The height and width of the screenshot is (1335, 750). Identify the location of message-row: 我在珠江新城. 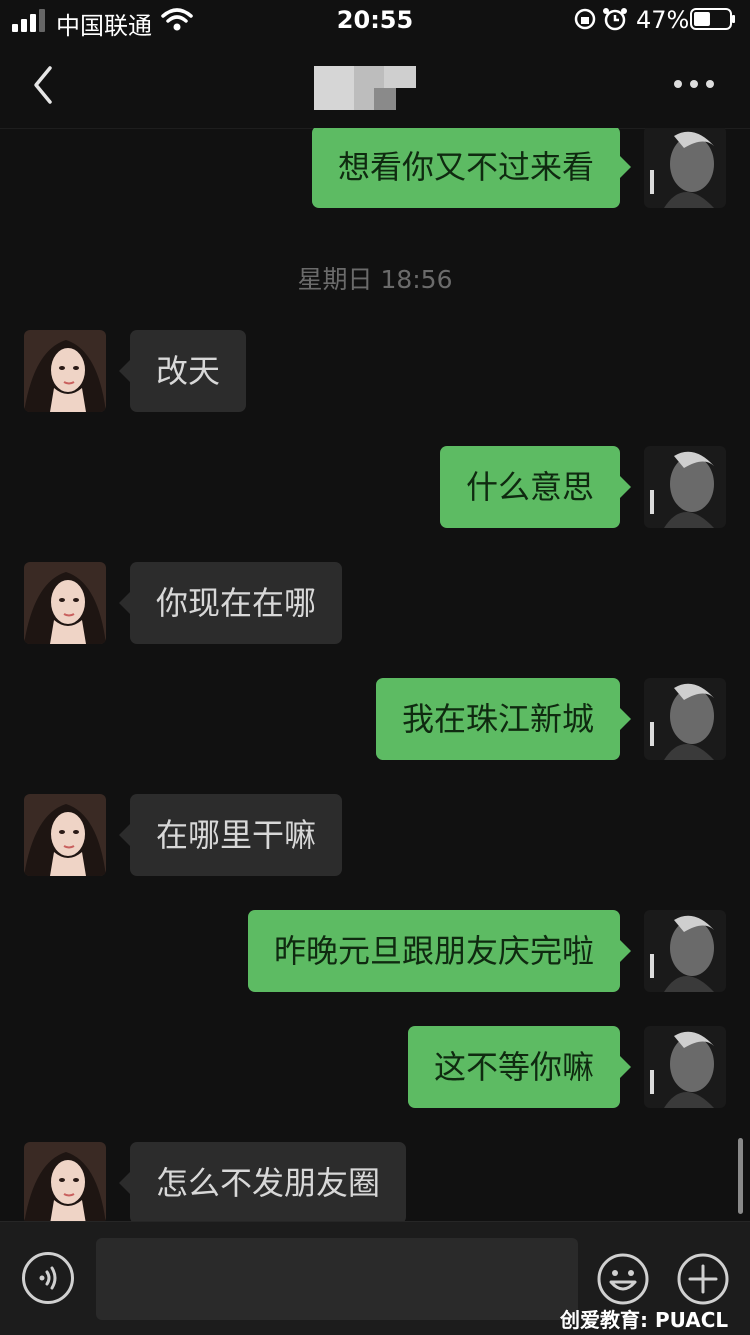
(375, 719).